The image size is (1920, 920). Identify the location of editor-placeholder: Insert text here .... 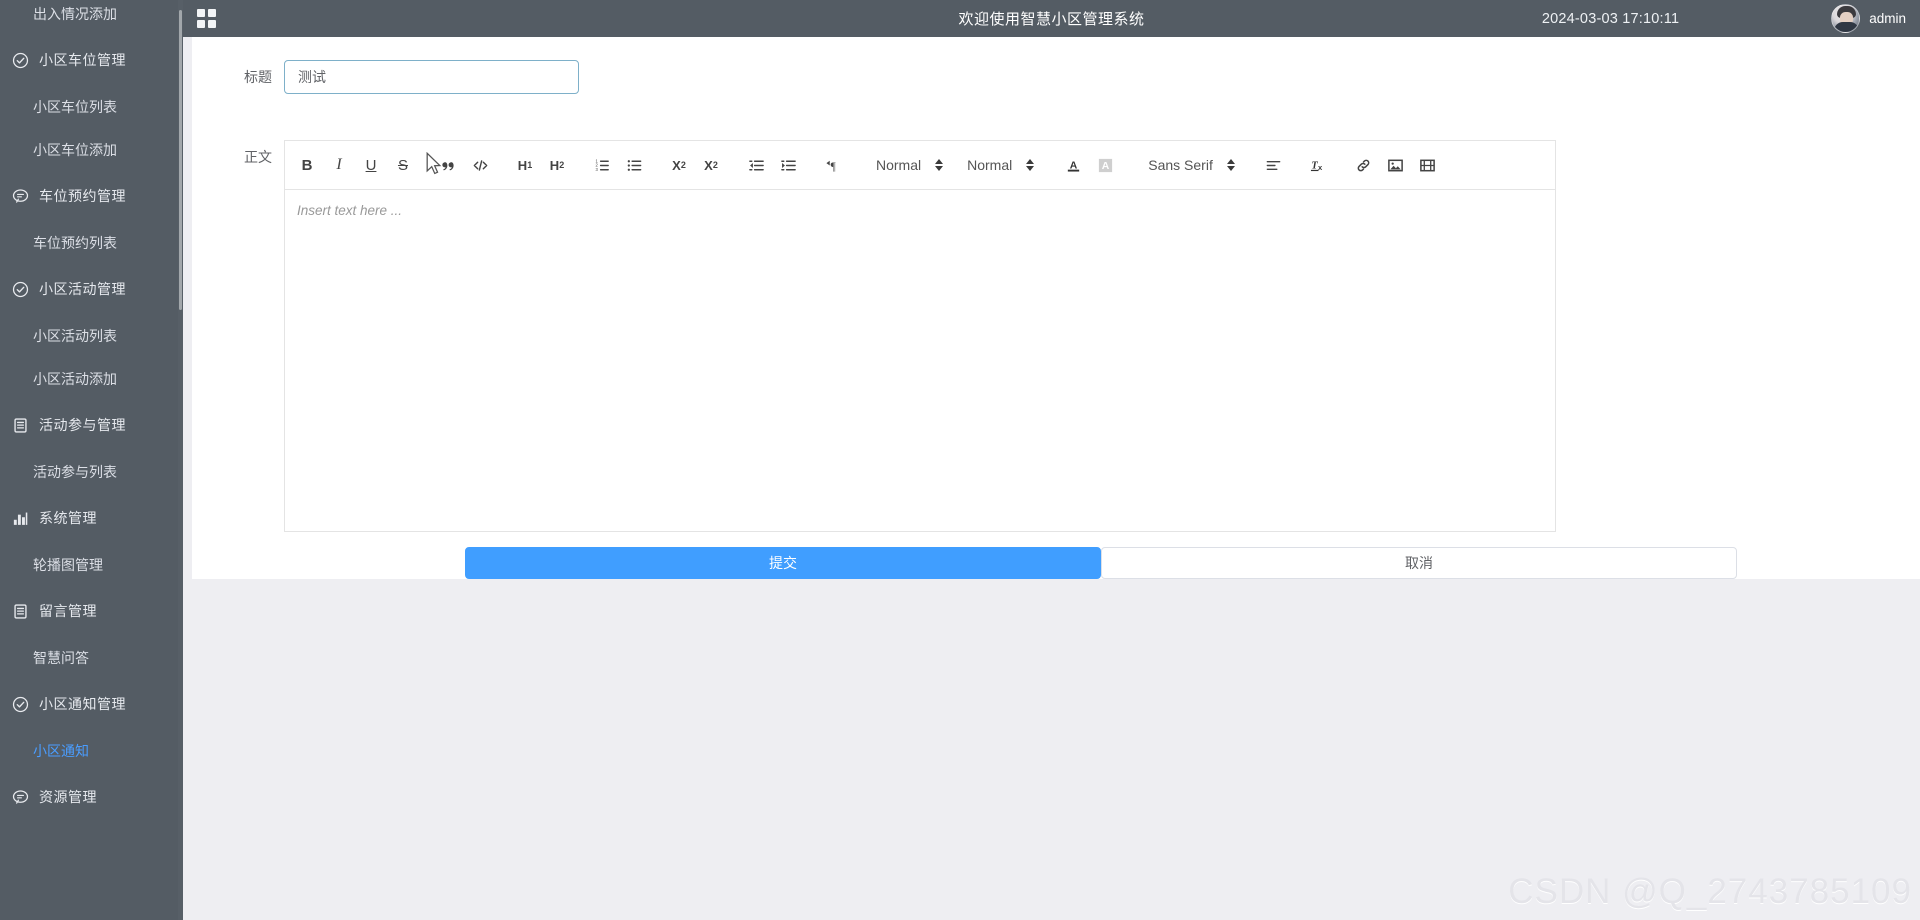
(350, 210).